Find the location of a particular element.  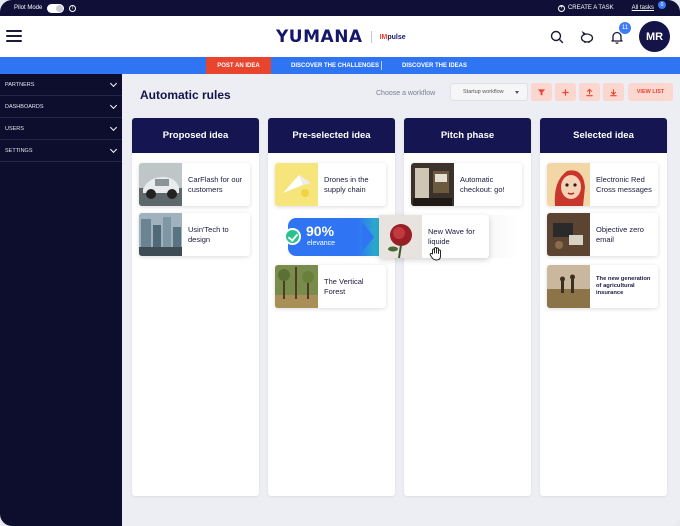

filter-button is located at coordinates (541, 92).